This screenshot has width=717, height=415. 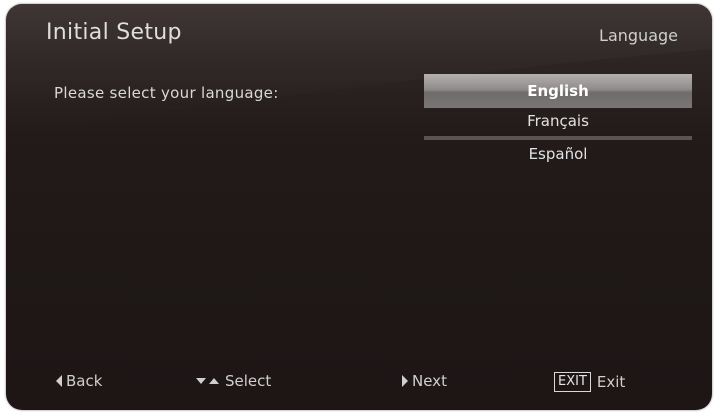 I want to click on language-prompt: Please select your language:, so click(x=166, y=93).